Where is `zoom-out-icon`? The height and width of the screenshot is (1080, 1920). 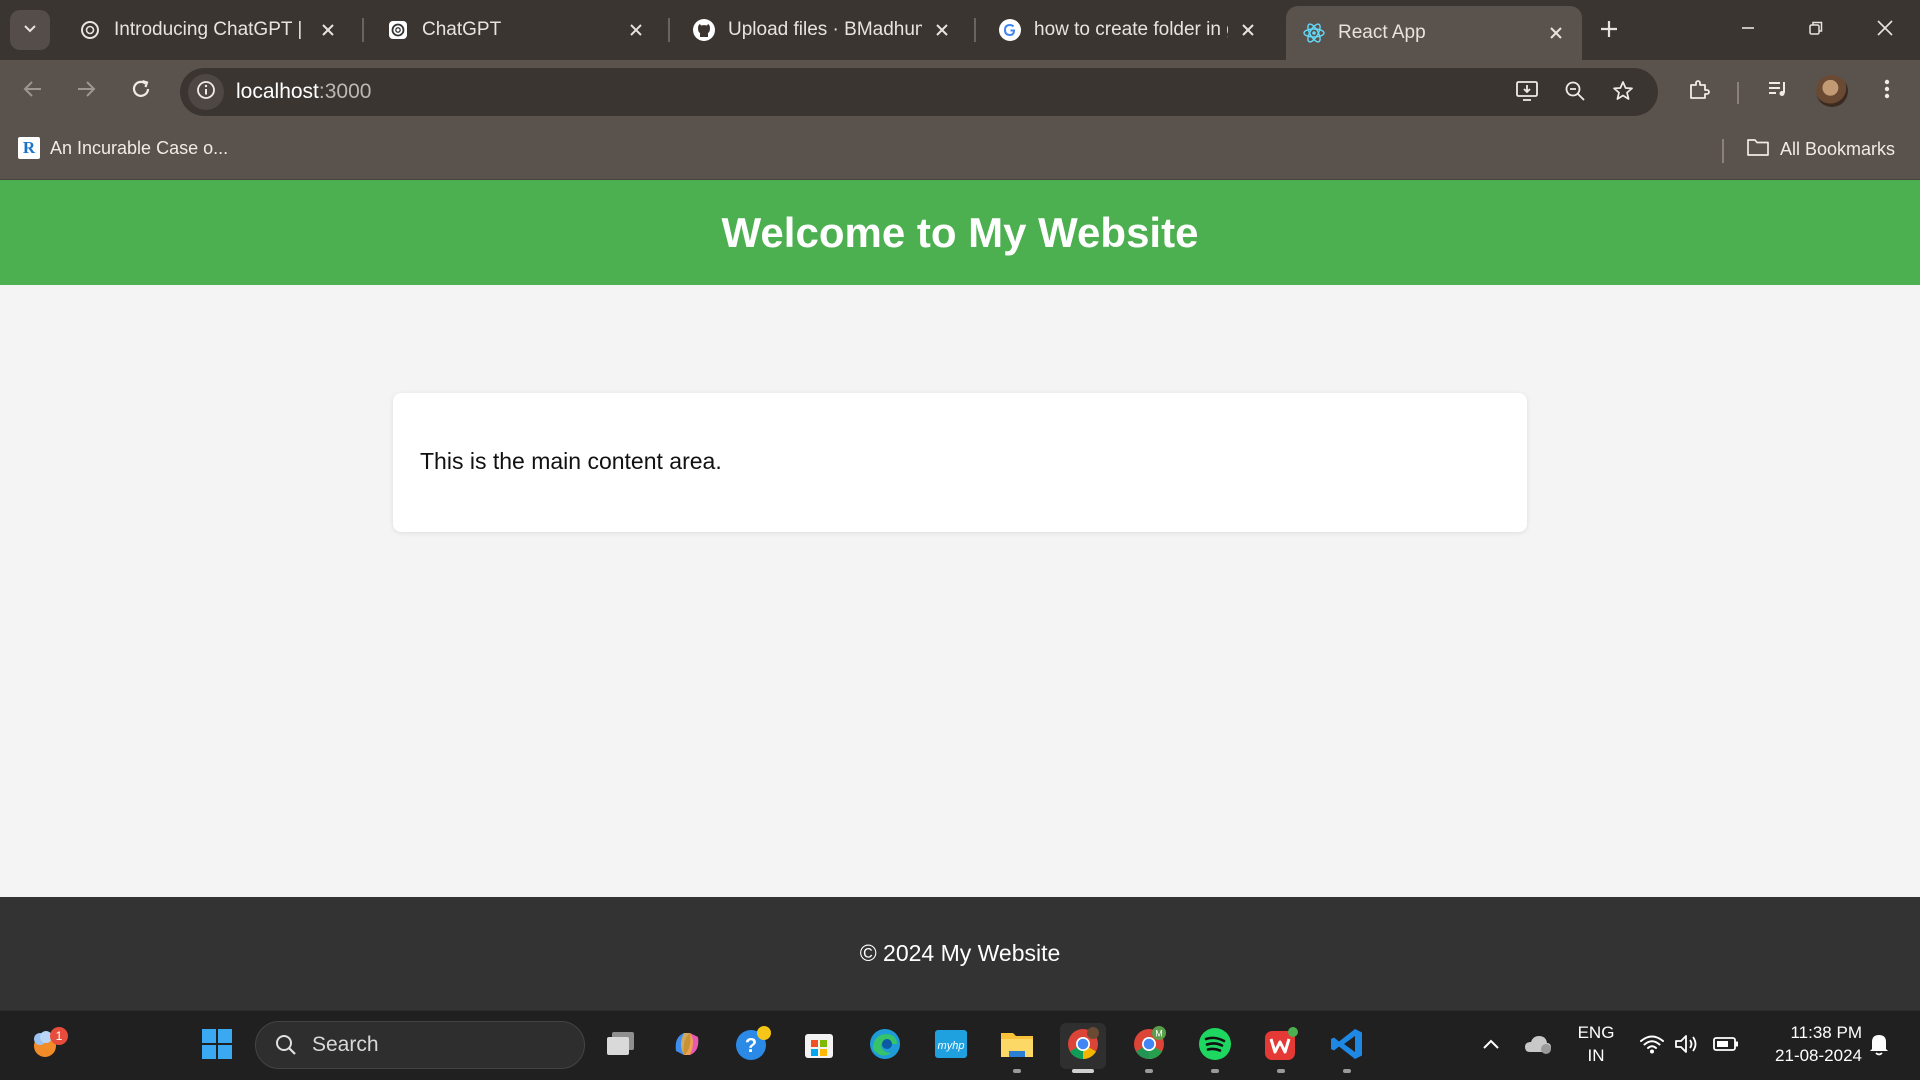
zoom-out-icon is located at coordinates (1575, 93).